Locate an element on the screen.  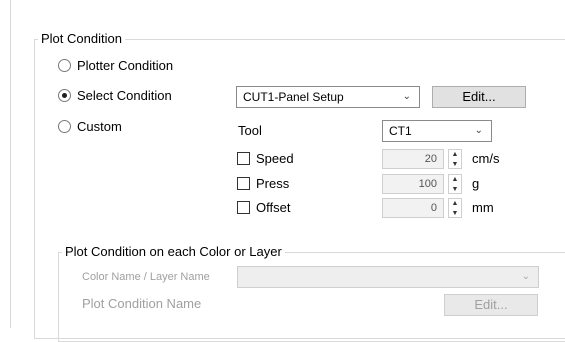
press-unit: g is located at coordinates (476, 183).